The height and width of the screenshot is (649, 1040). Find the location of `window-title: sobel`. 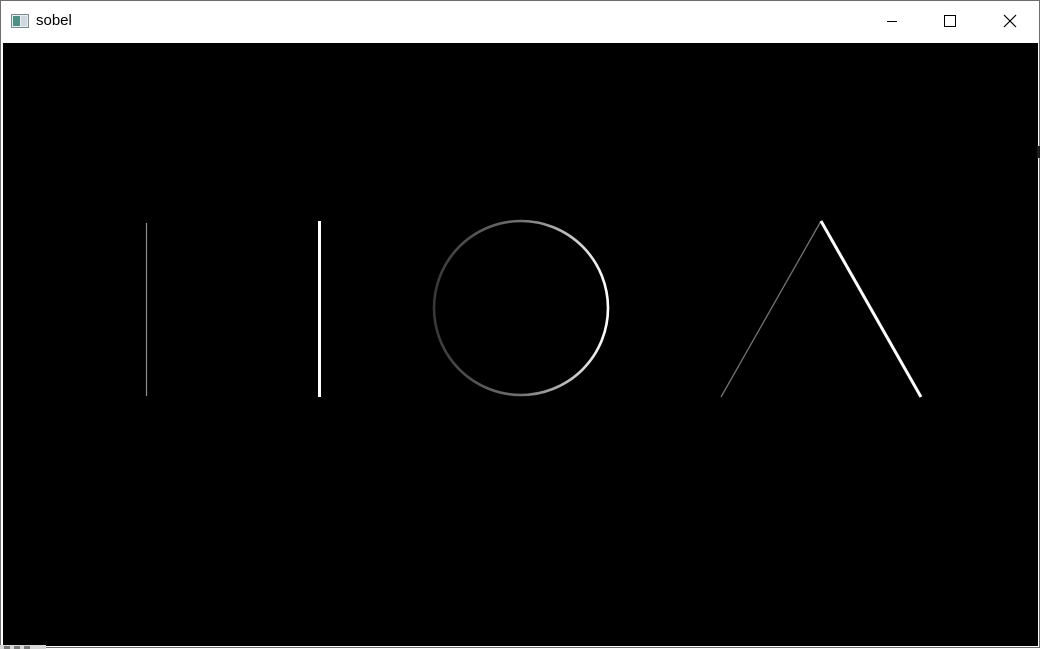

window-title: sobel is located at coordinates (54, 20).